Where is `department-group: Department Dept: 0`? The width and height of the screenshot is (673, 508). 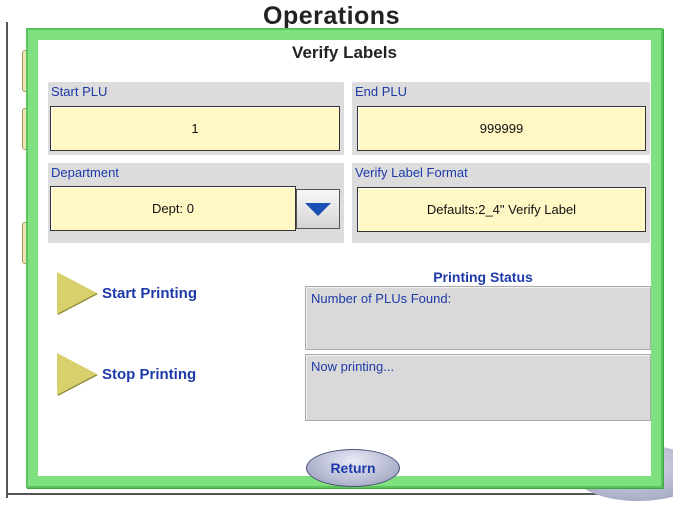 department-group: Department Dept: 0 is located at coordinates (196, 203).